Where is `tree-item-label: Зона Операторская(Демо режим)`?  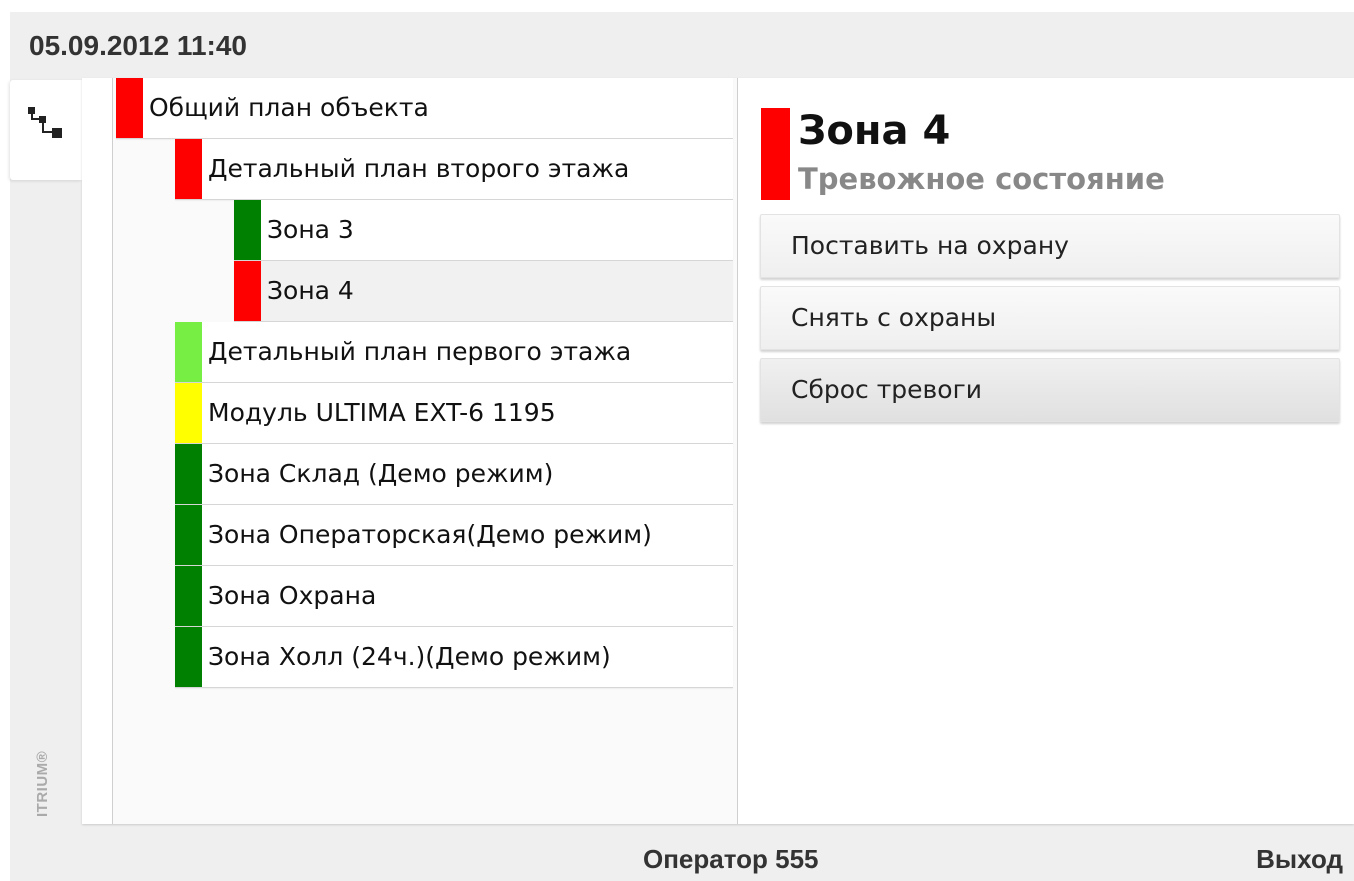 tree-item-label: Зона Операторская(Демо режим) is located at coordinates (430, 534).